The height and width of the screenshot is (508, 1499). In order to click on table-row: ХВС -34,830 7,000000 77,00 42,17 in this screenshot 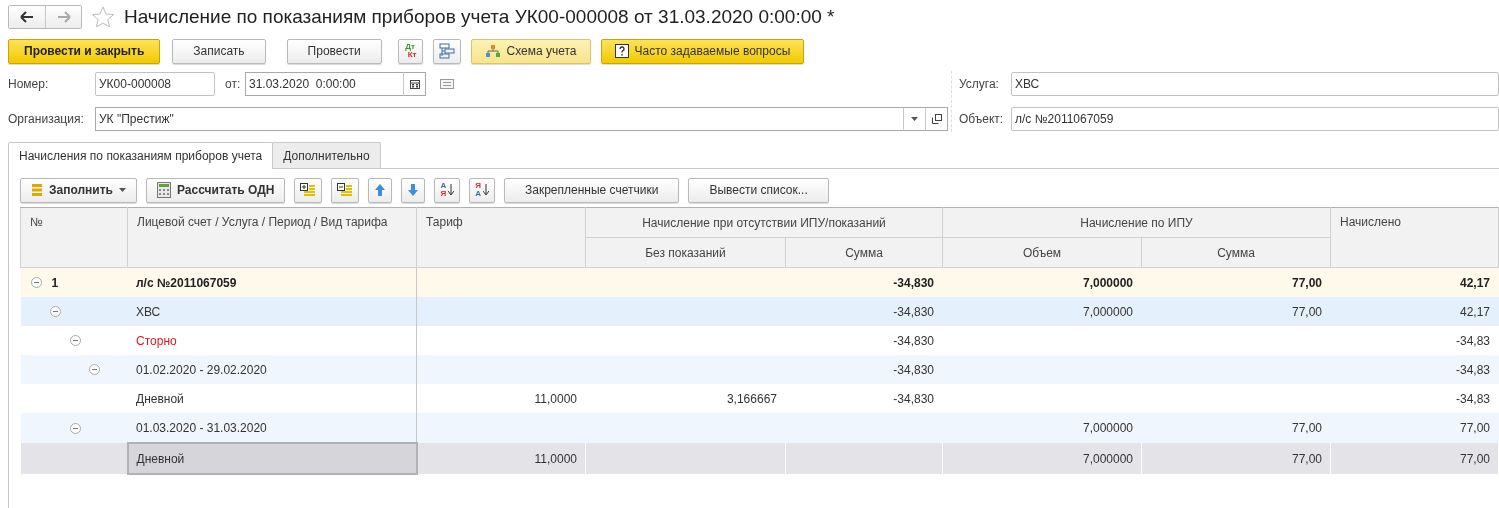, I will do `click(759, 311)`.